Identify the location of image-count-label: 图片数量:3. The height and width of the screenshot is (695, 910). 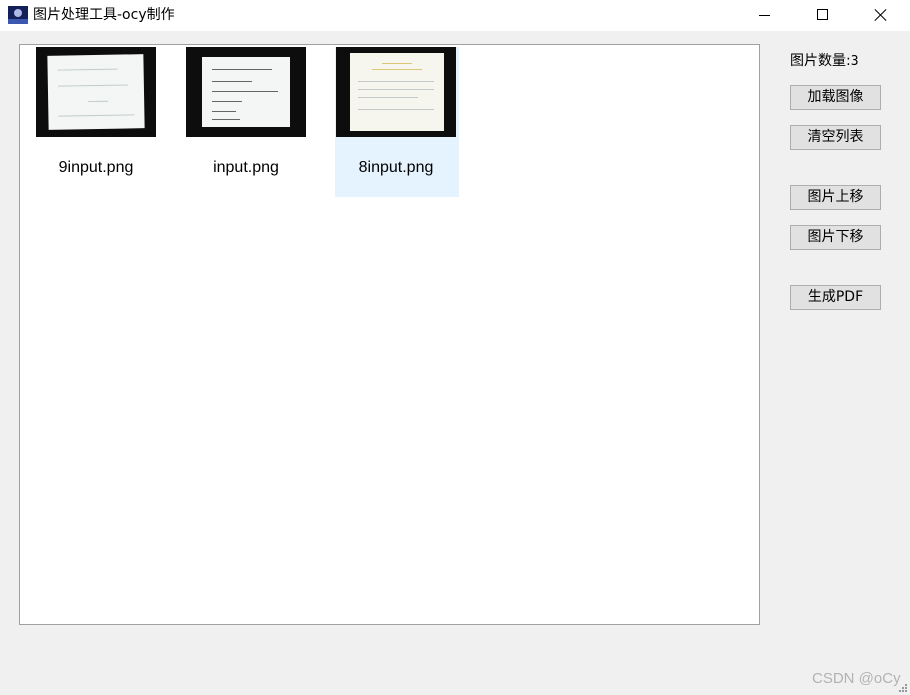
(824, 61).